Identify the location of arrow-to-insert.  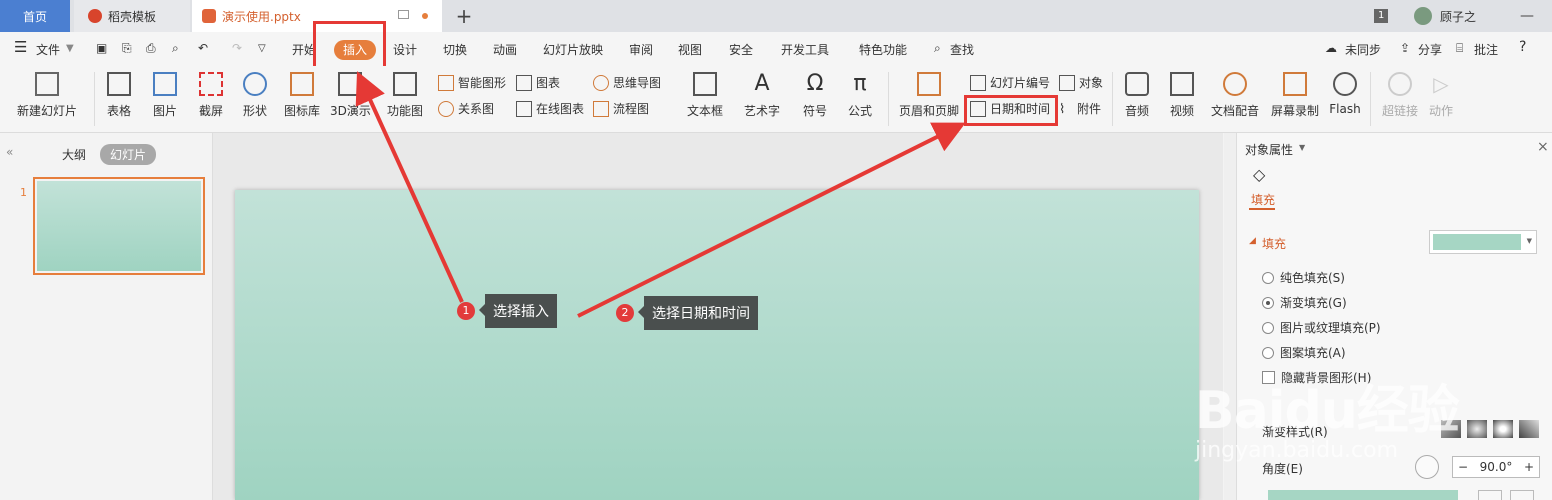
(409, 187).